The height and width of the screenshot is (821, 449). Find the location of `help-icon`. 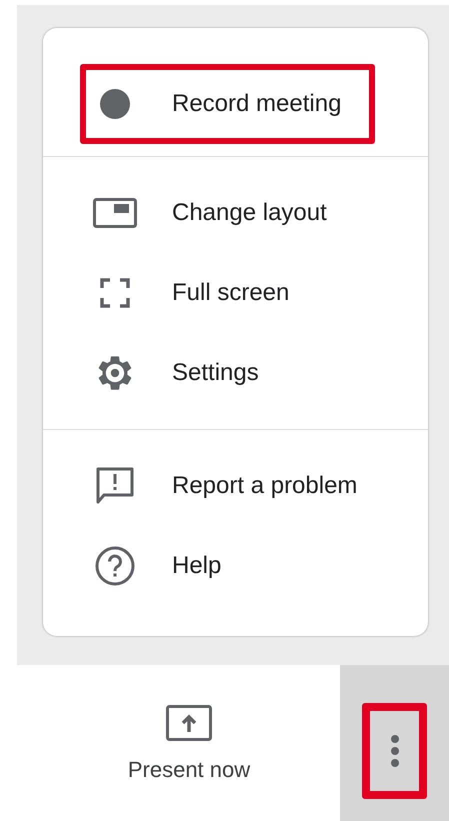

help-icon is located at coordinates (115, 566).